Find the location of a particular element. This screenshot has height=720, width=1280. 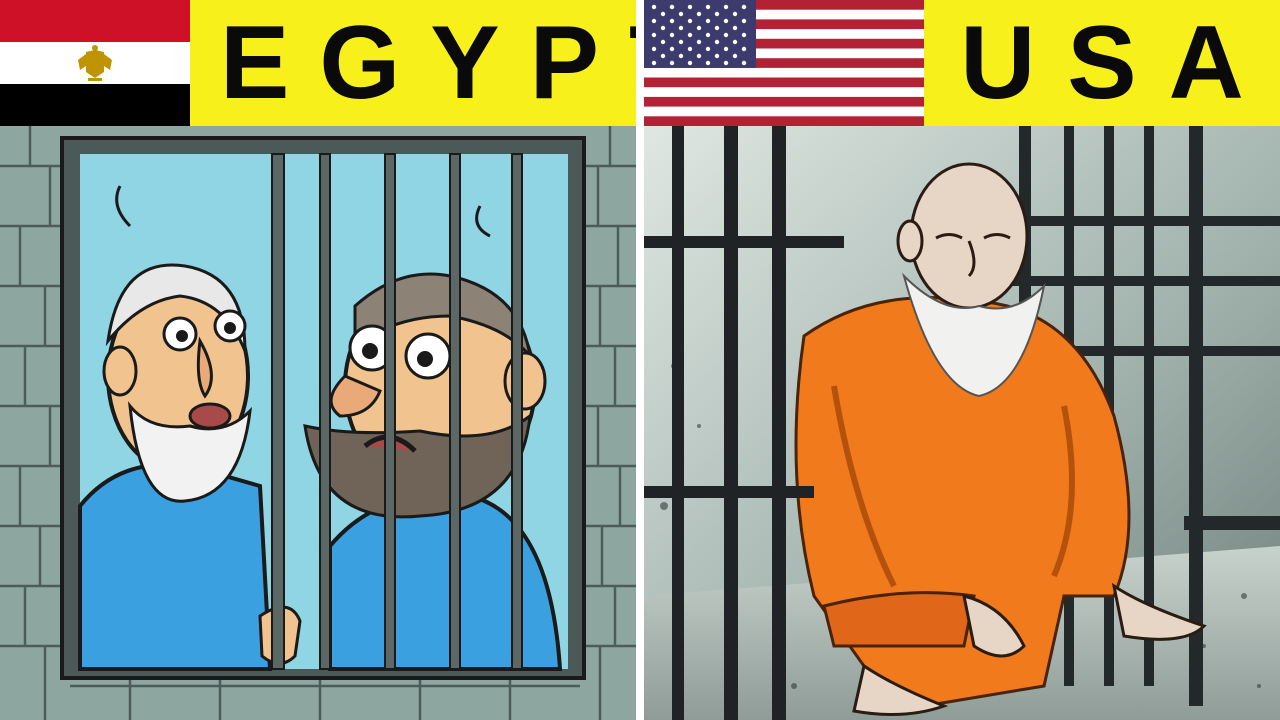

country-name-usa: USA is located at coordinates (1118, 63).